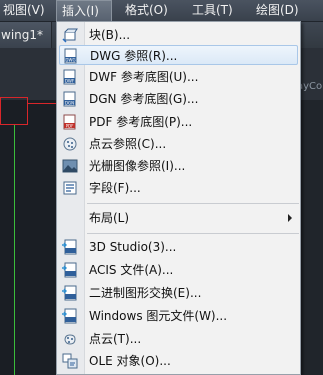 The height and width of the screenshot is (375, 323). I want to click on menu-tools: 工具(T), so click(212, 10).